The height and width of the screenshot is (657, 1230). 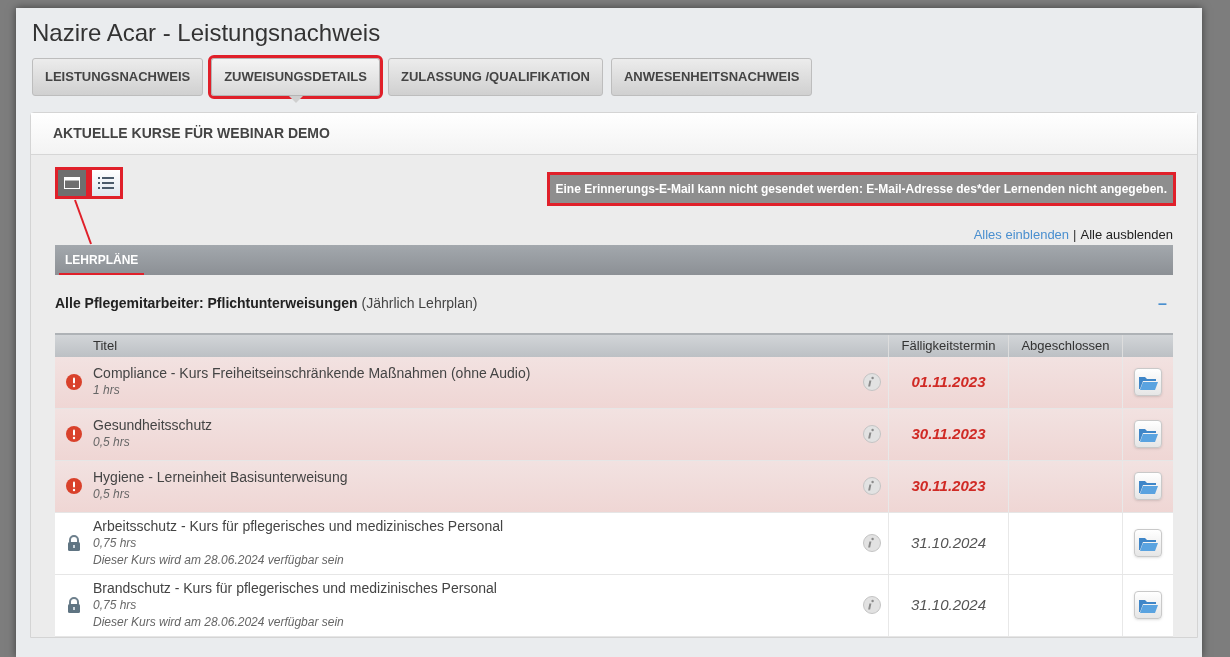 What do you see at coordinates (948, 345) in the screenshot?
I see `column-header: Fälligkeitstermin` at bounding box center [948, 345].